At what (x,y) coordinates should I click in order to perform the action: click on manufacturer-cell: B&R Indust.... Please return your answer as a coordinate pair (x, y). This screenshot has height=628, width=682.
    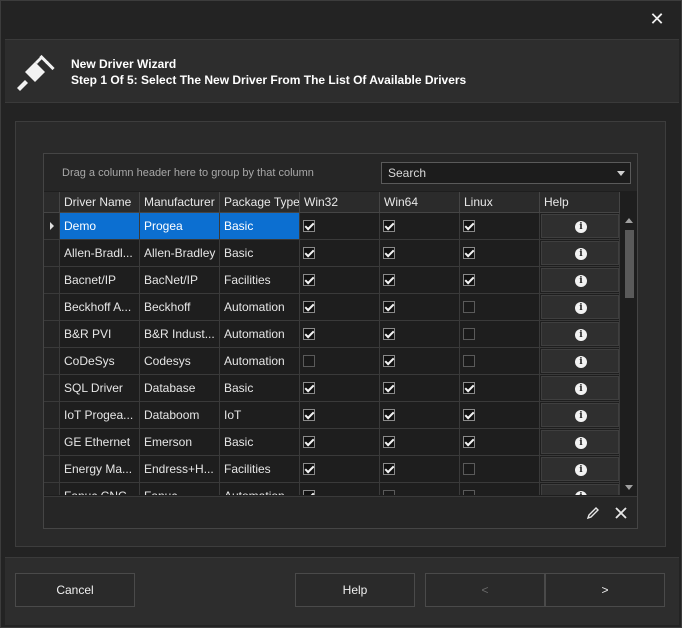
    Looking at the image, I should click on (180, 334).